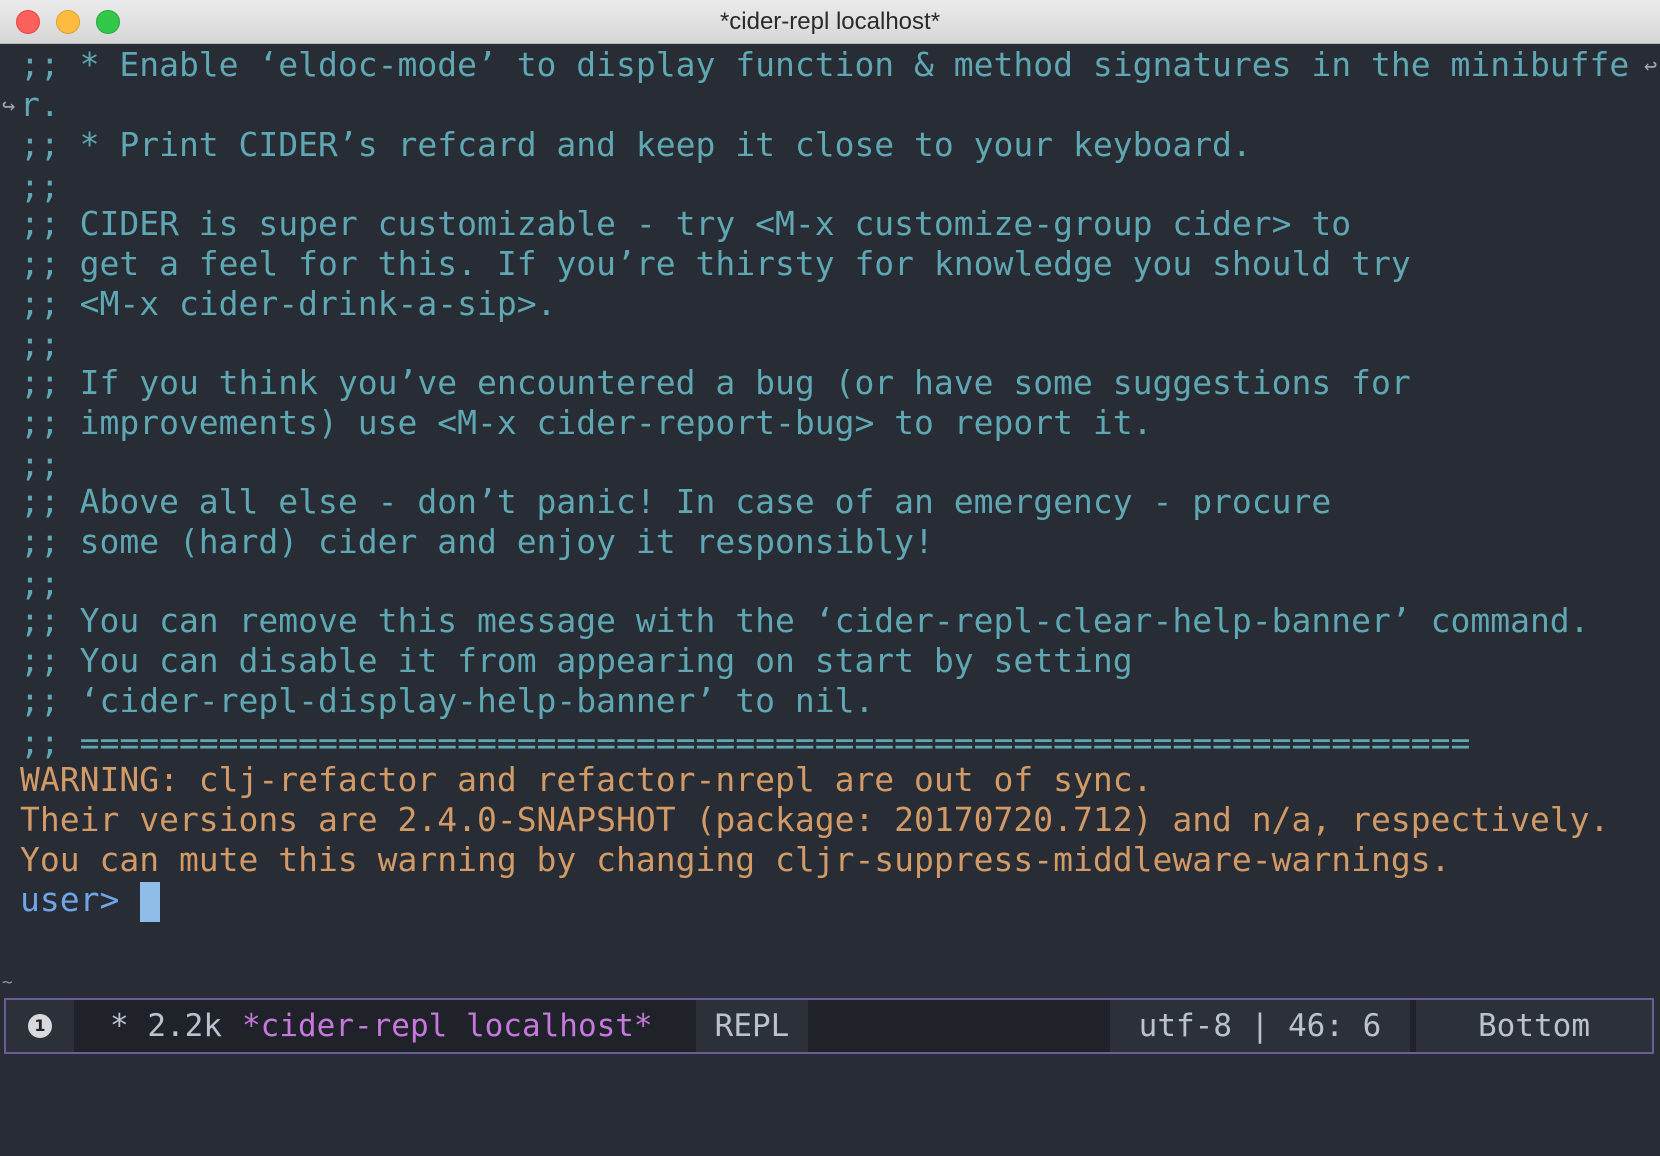  What do you see at coordinates (166, 1026) in the screenshot?
I see `modified-size: * 2.2k` at bounding box center [166, 1026].